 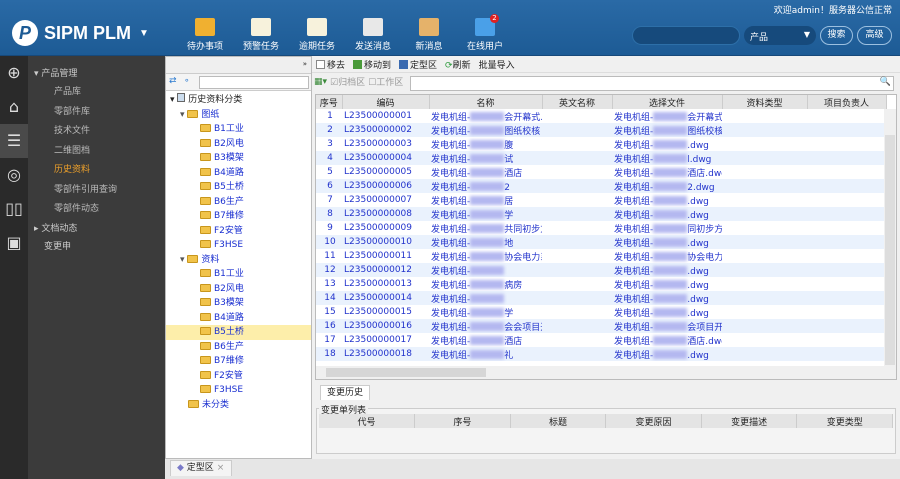 I want to click on toolbar-send-message: 发送消息, so click(x=373, y=35).